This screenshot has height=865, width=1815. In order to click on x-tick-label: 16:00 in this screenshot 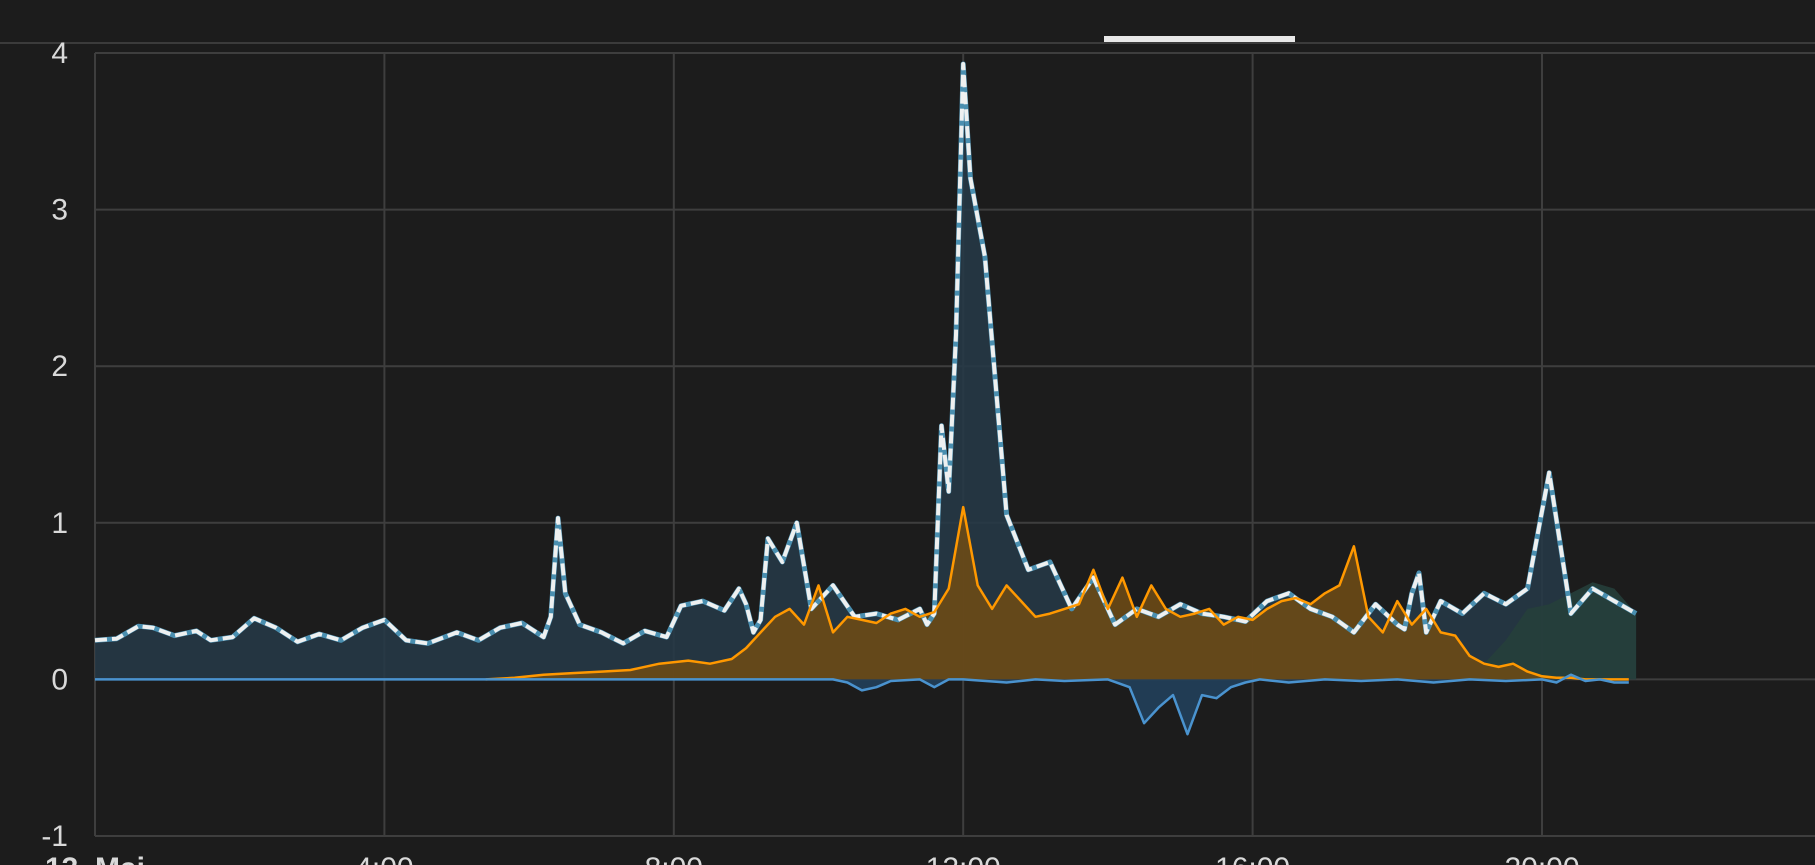, I will do `click(1252, 858)`.